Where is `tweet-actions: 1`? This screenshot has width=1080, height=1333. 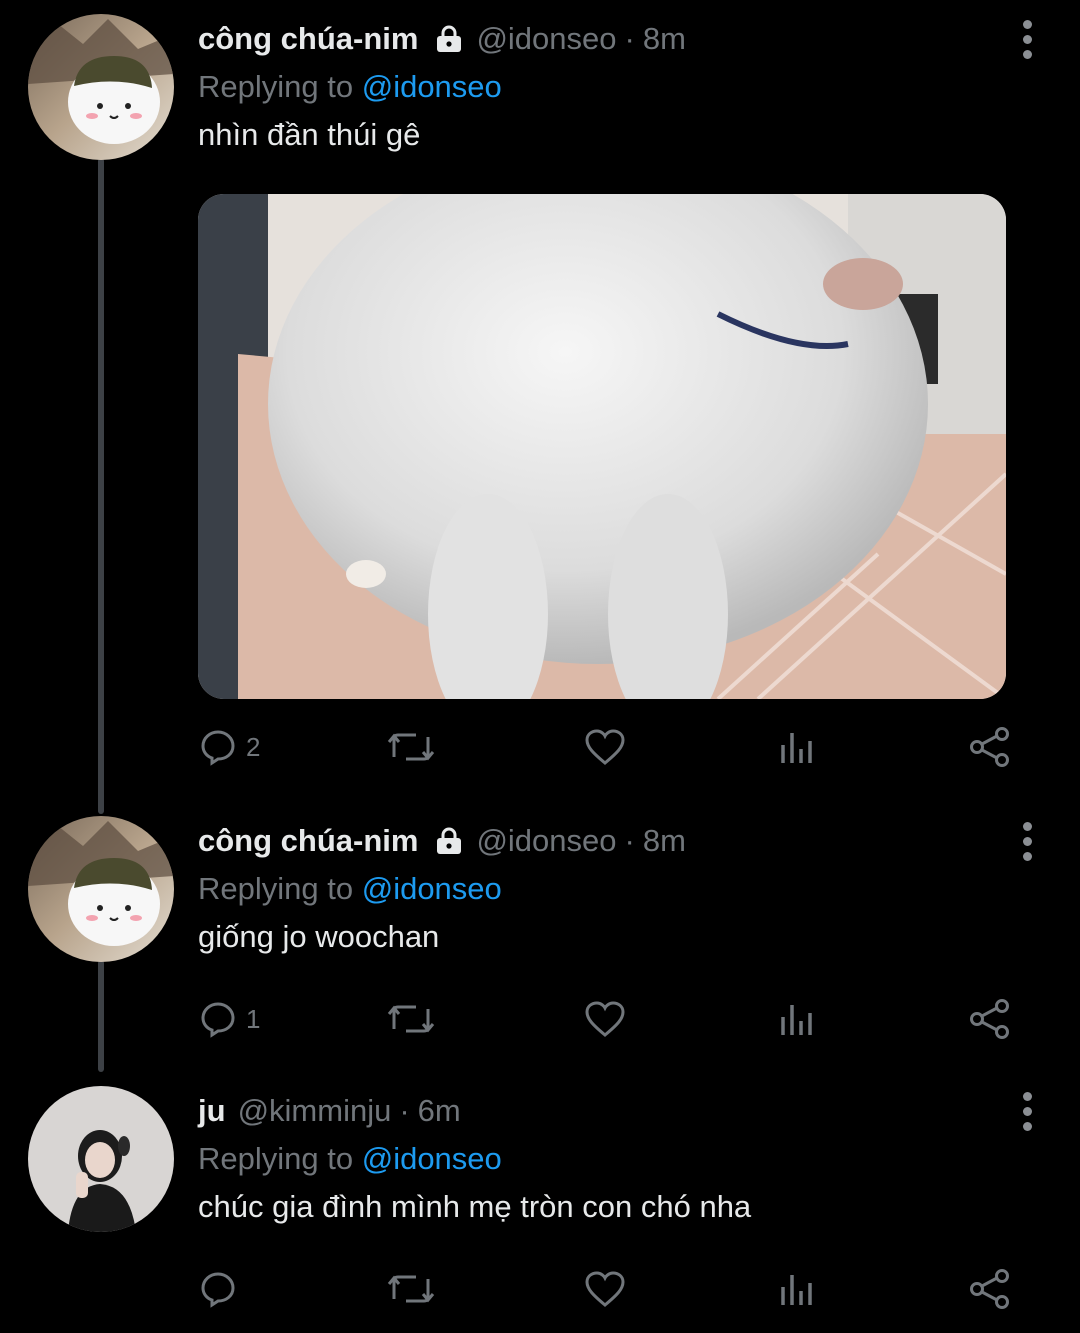
tweet-actions: 1 is located at coordinates (606, 1019).